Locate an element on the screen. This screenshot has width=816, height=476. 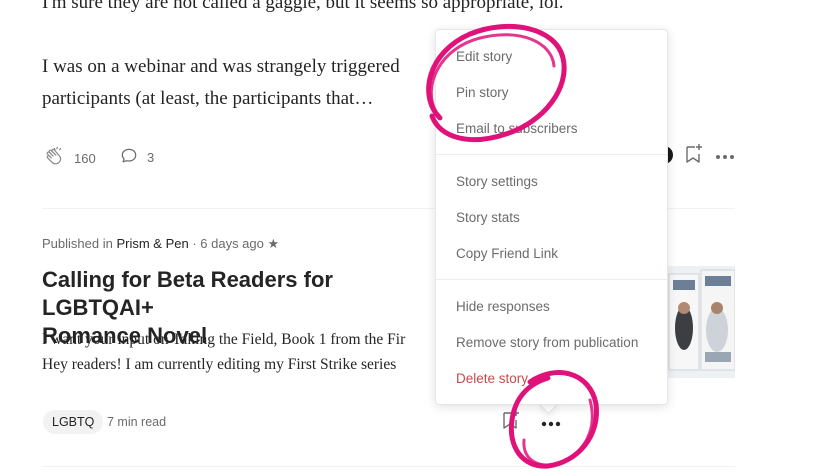
story2-bookmark-button is located at coordinates (511, 422).